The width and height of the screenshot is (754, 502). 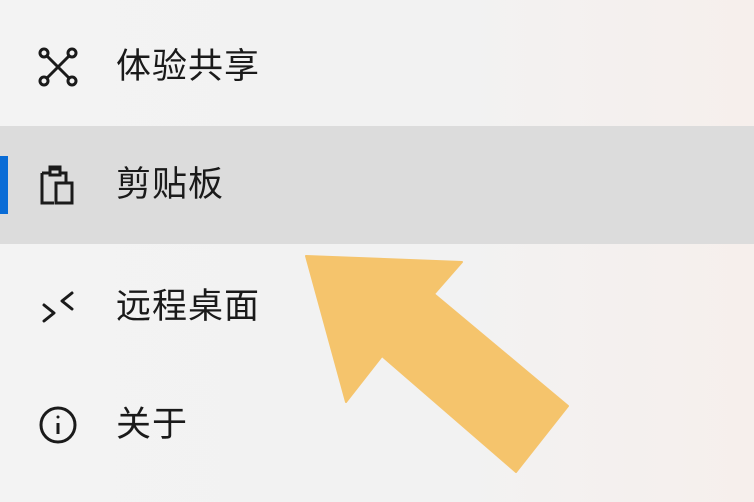 I want to click on selection-indicator, so click(x=4, y=185).